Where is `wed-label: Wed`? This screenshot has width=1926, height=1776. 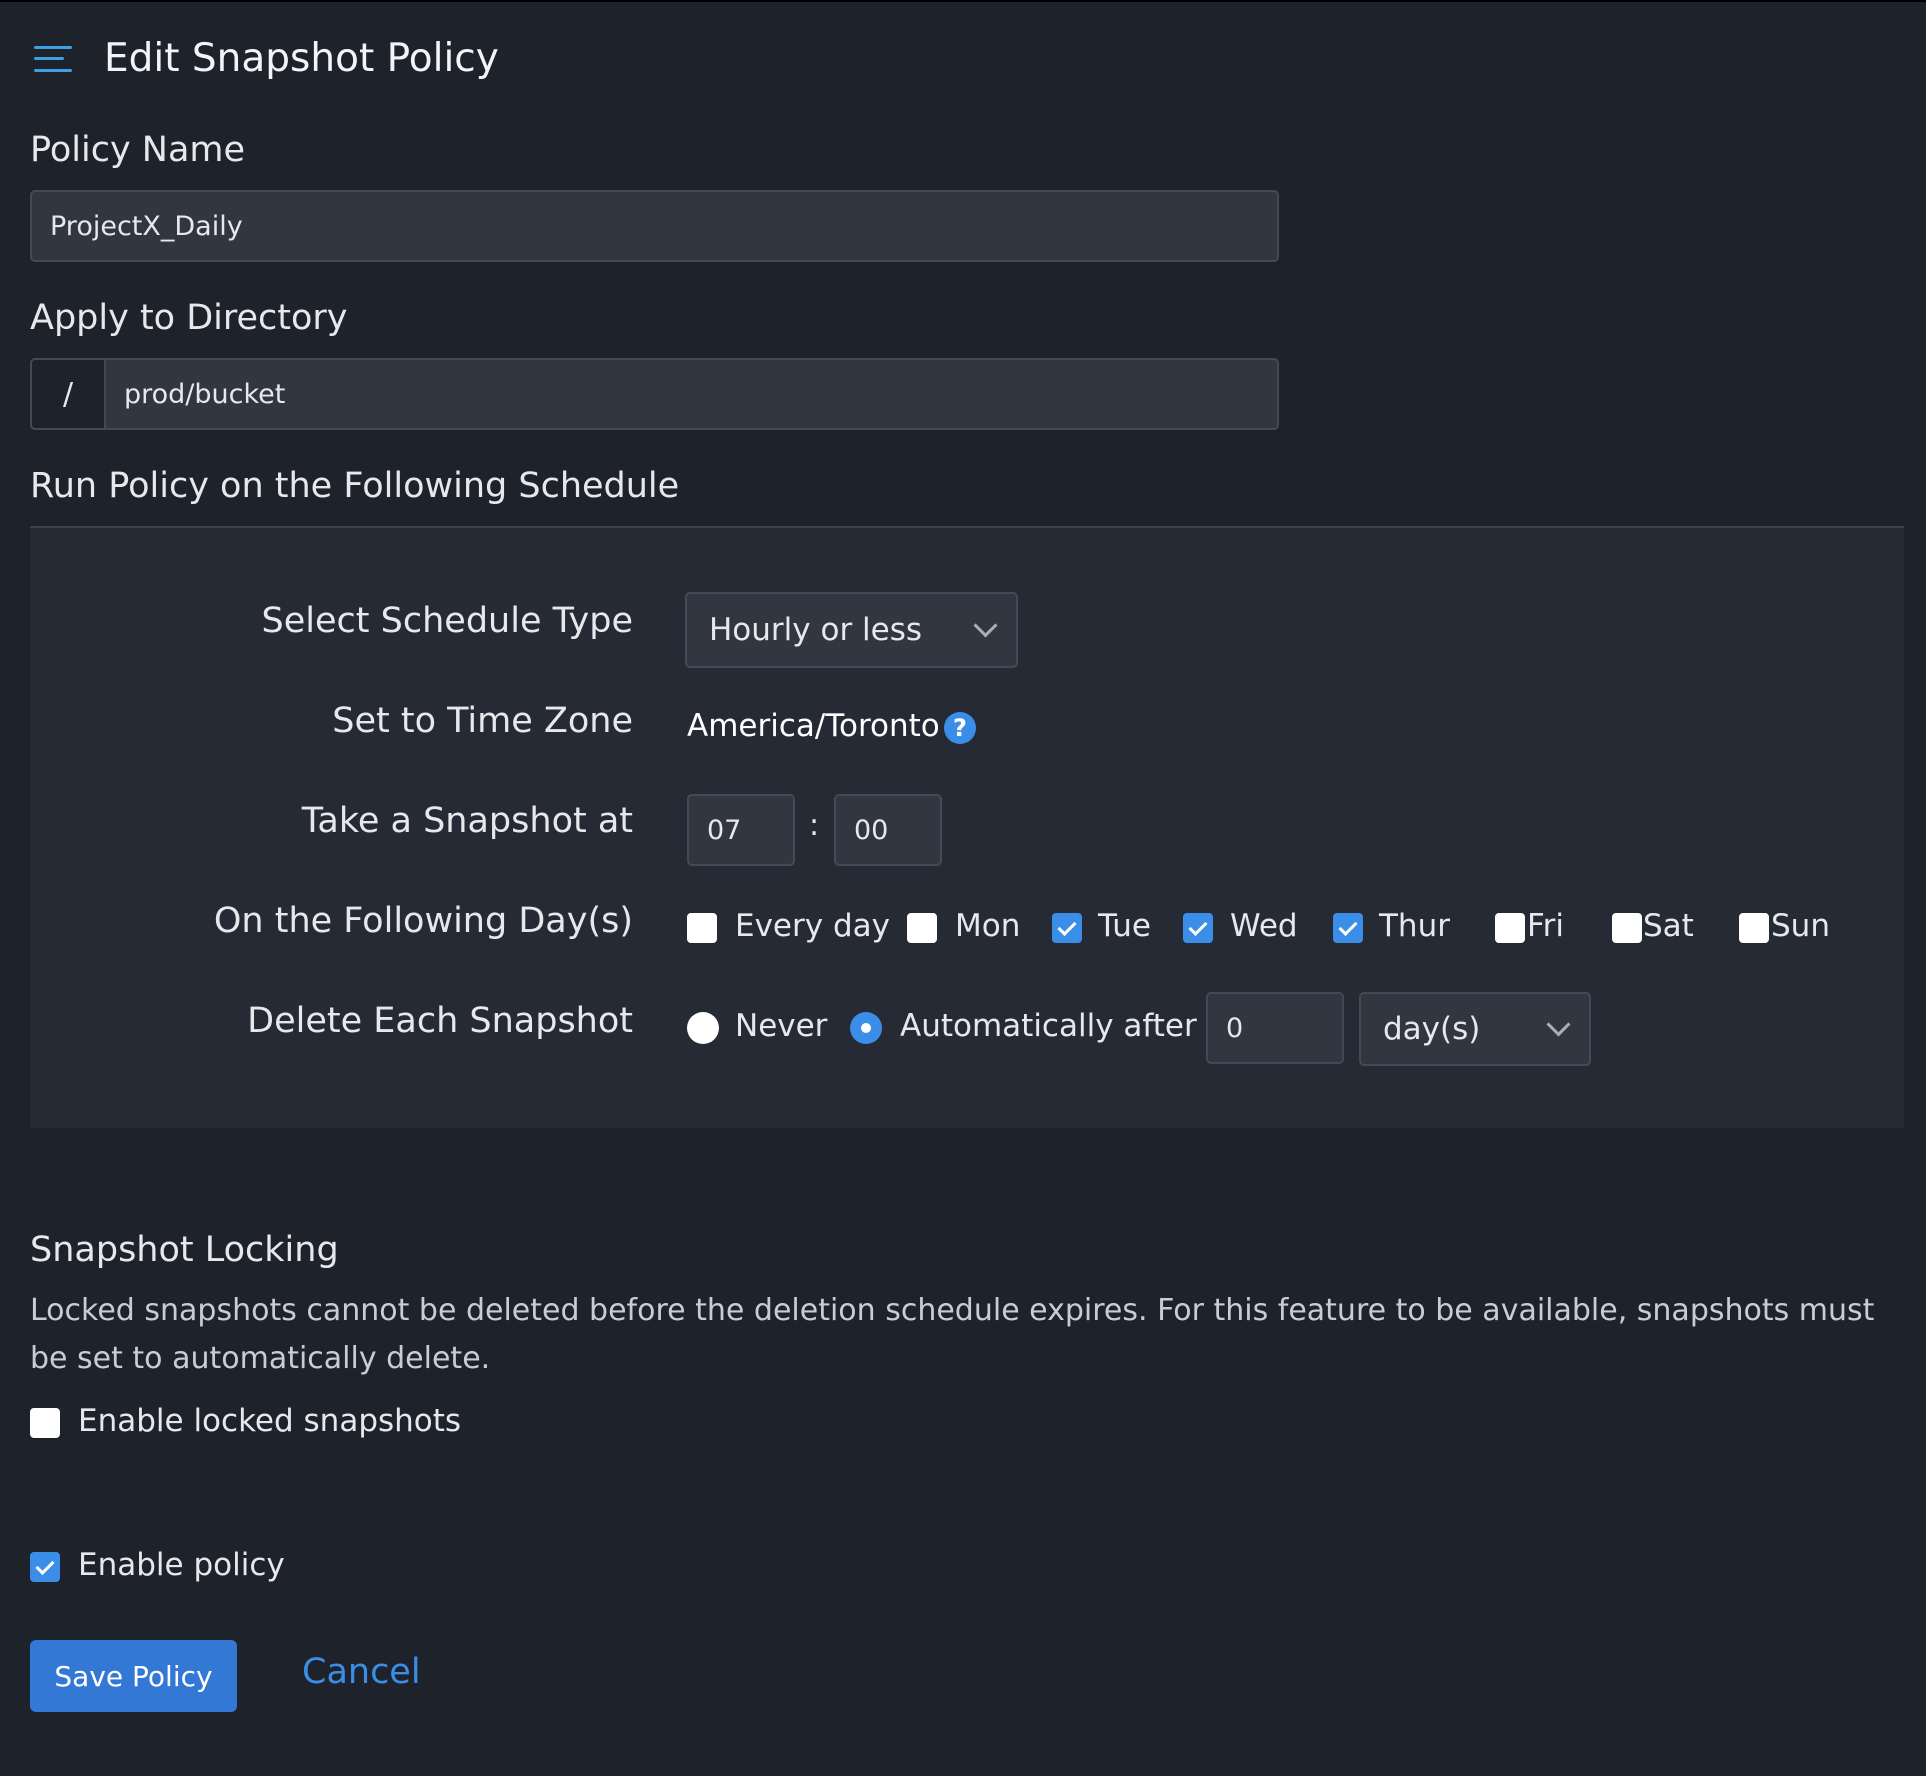
wed-label: Wed is located at coordinates (1264, 926).